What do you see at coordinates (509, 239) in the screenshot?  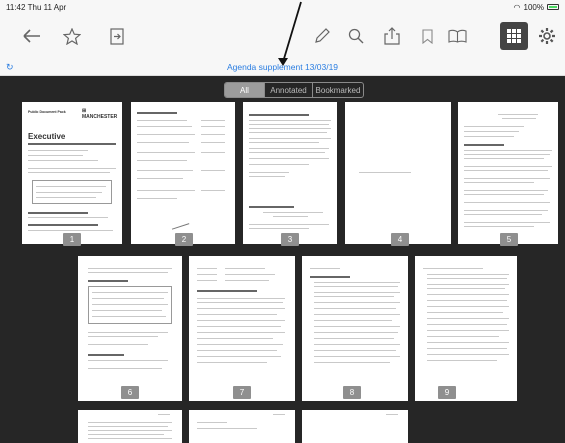 I see `page-number-badge: 5` at bounding box center [509, 239].